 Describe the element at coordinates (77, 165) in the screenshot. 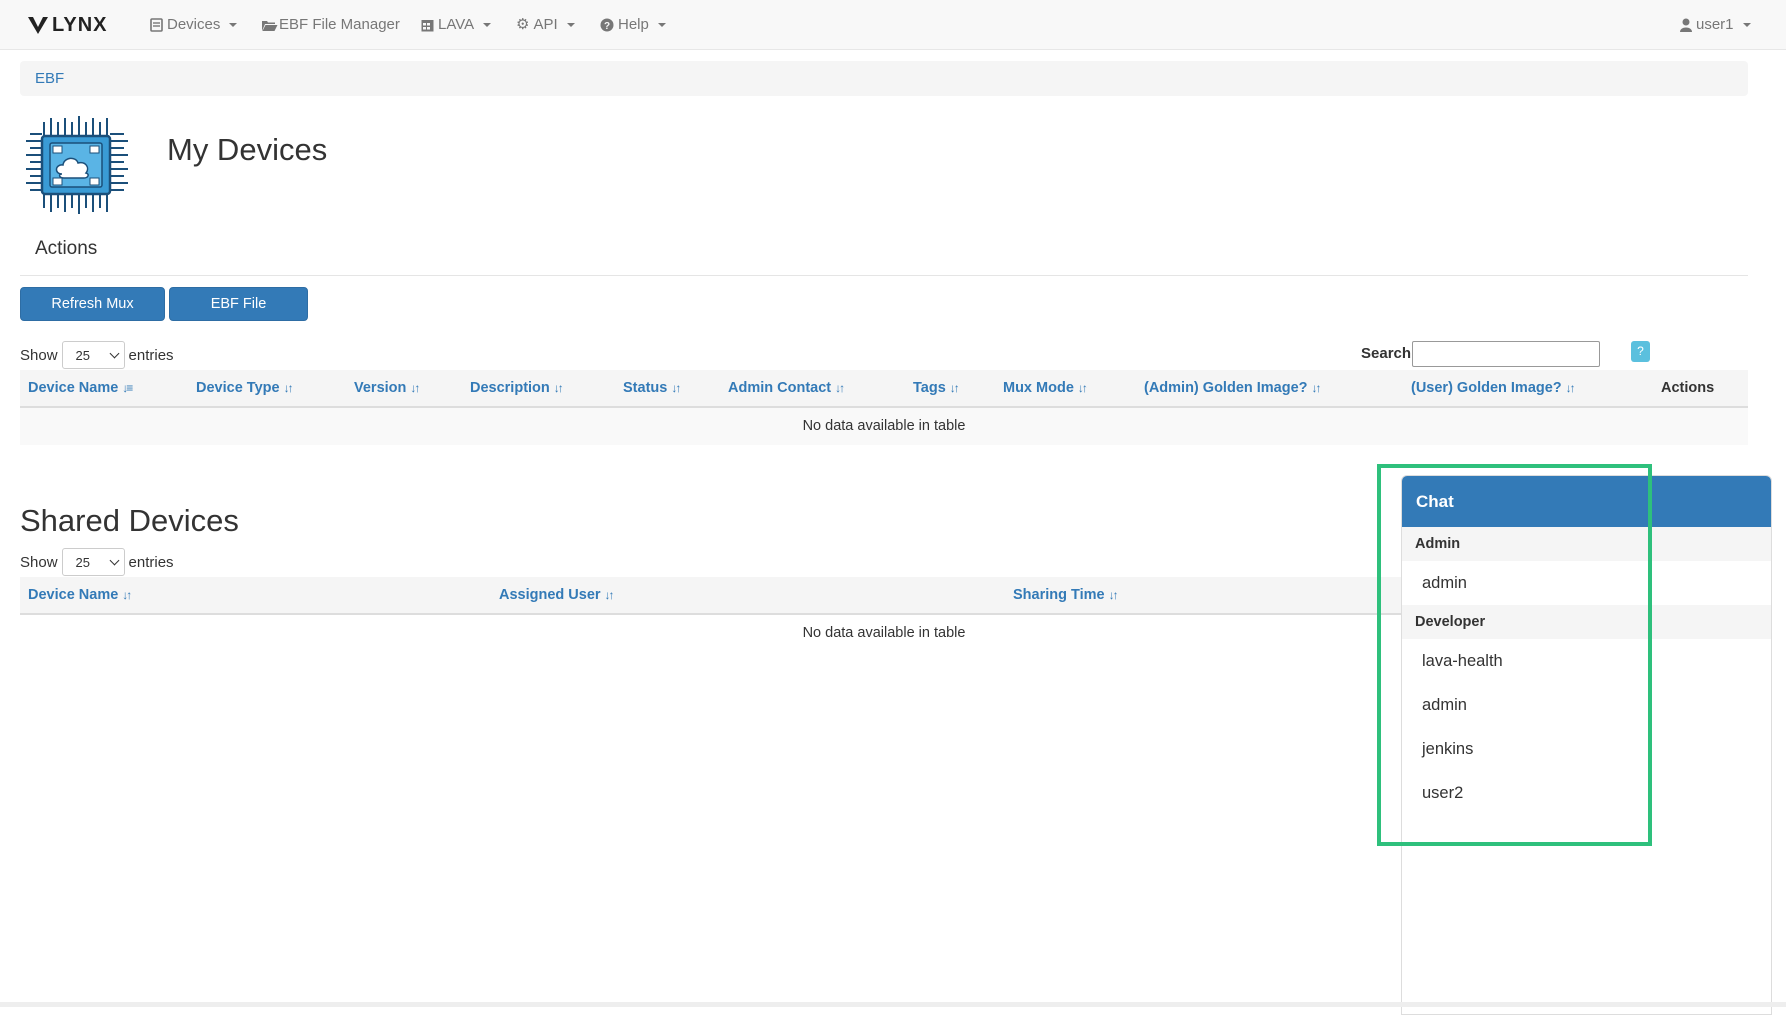

I see `chip-cloud-icon` at that location.